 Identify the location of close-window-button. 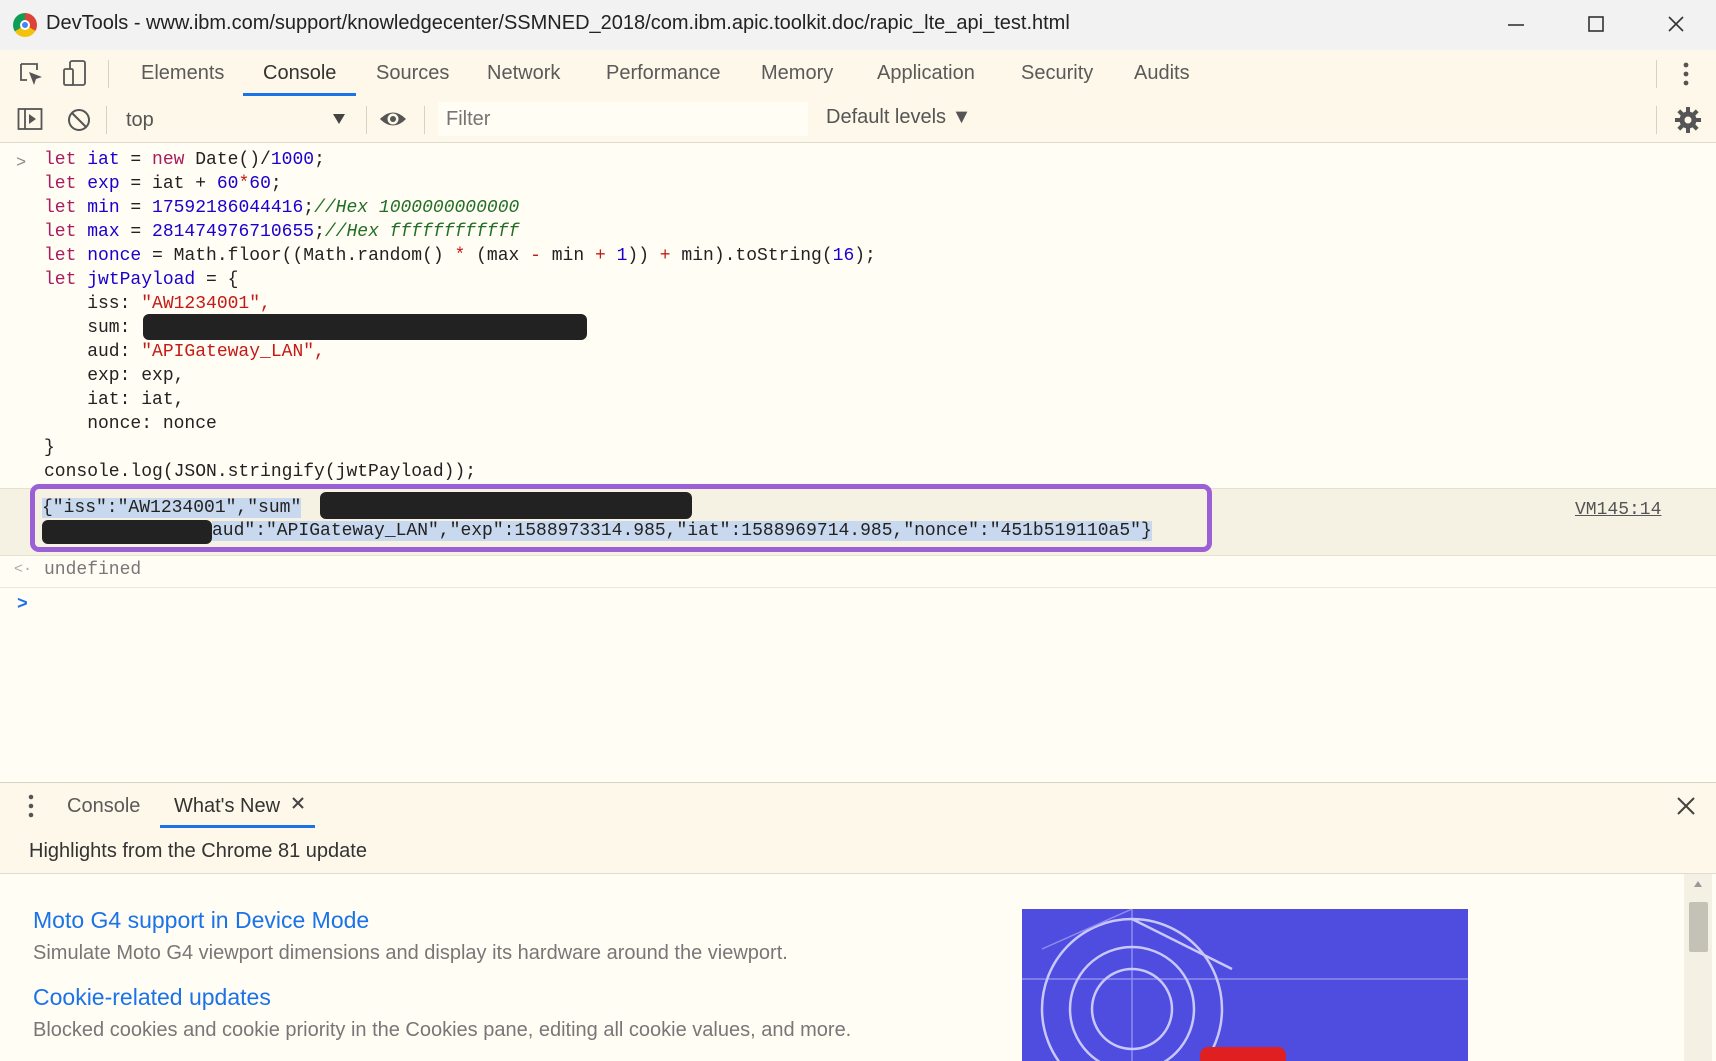
(1676, 24).